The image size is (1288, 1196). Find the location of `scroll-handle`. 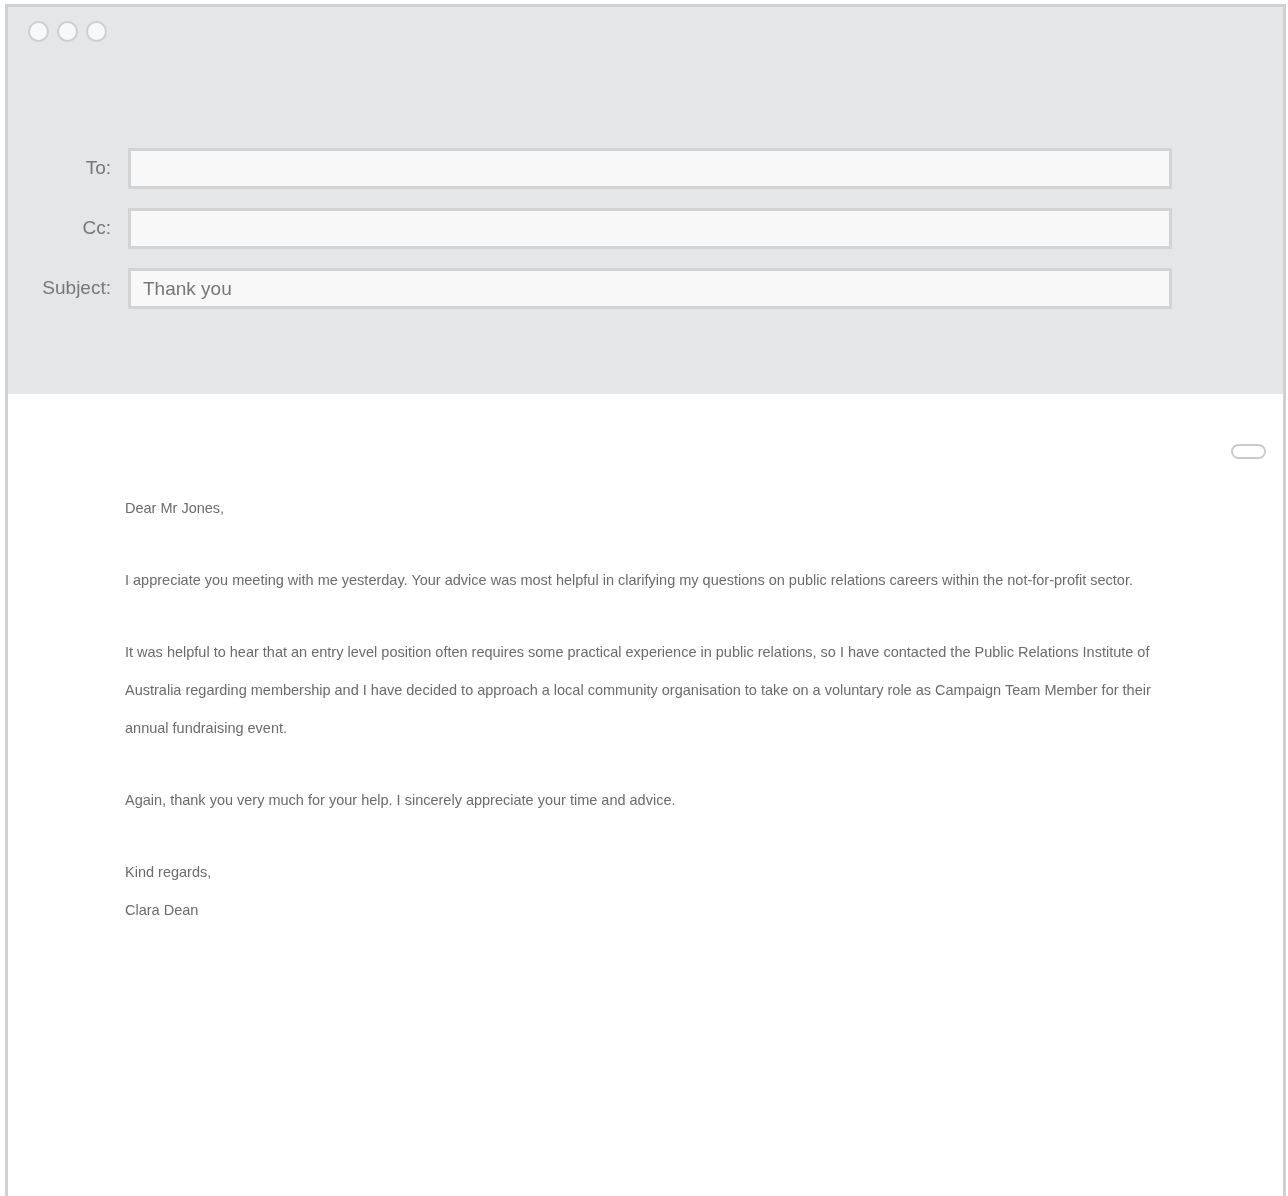

scroll-handle is located at coordinates (1248, 451).